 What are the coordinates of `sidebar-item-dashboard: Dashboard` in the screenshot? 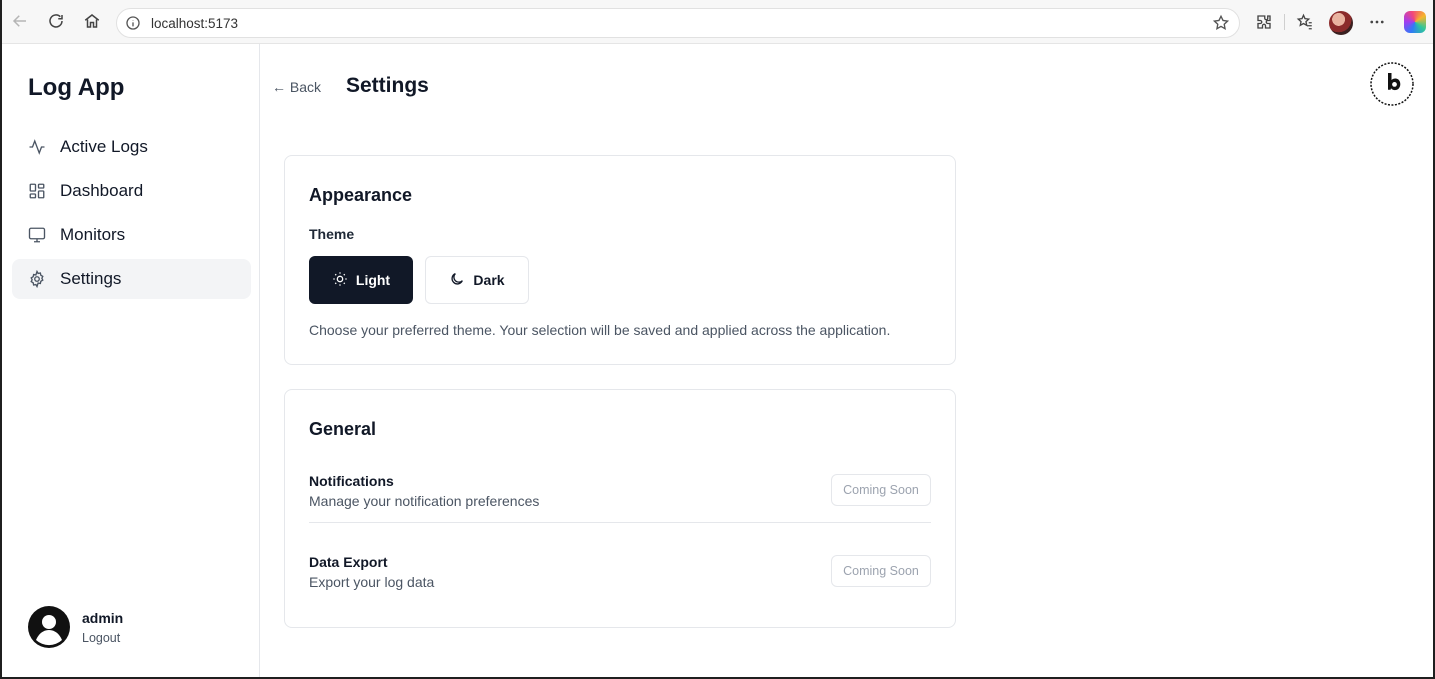 It's located at (131, 191).